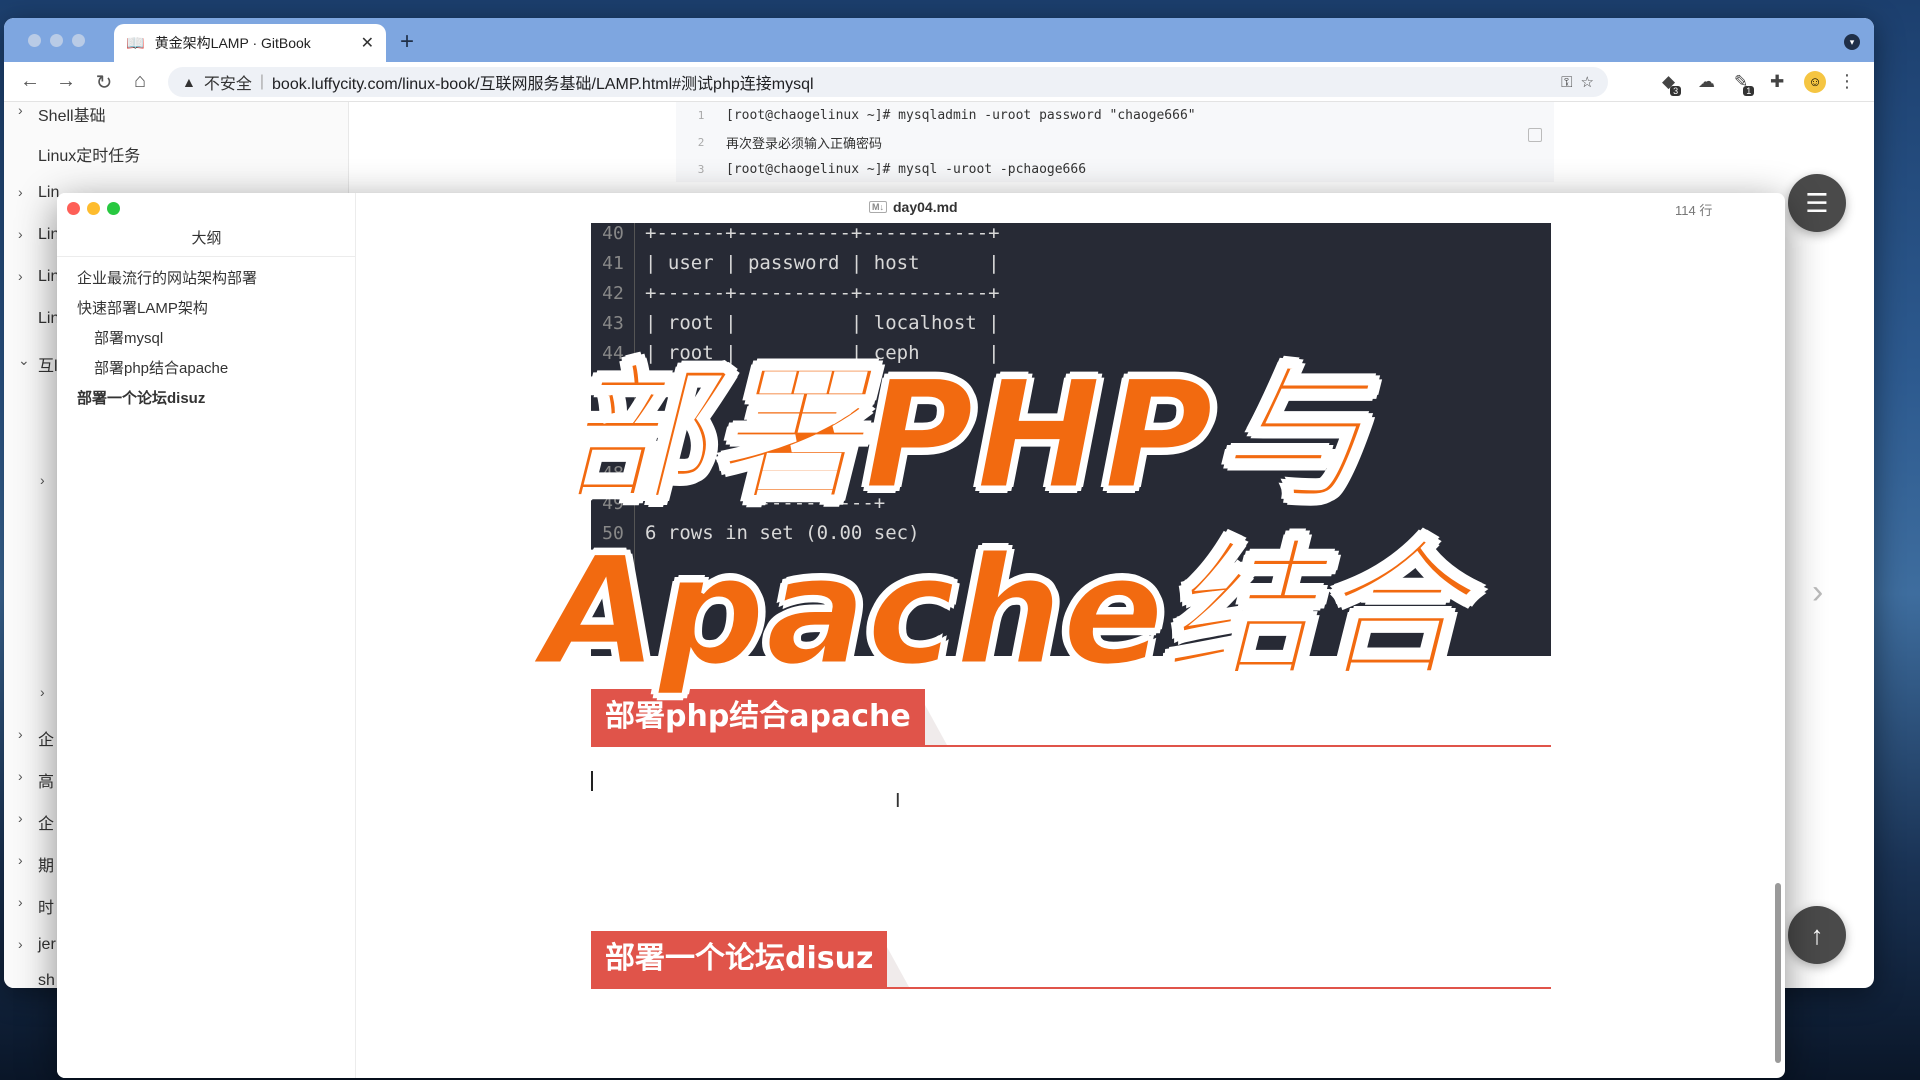 The height and width of the screenshot is (1080, 1920). What do you see at coordinates (46, 906) in the screenshot?
I see `sidebar-item: 时` at bounding box center [46, 906].